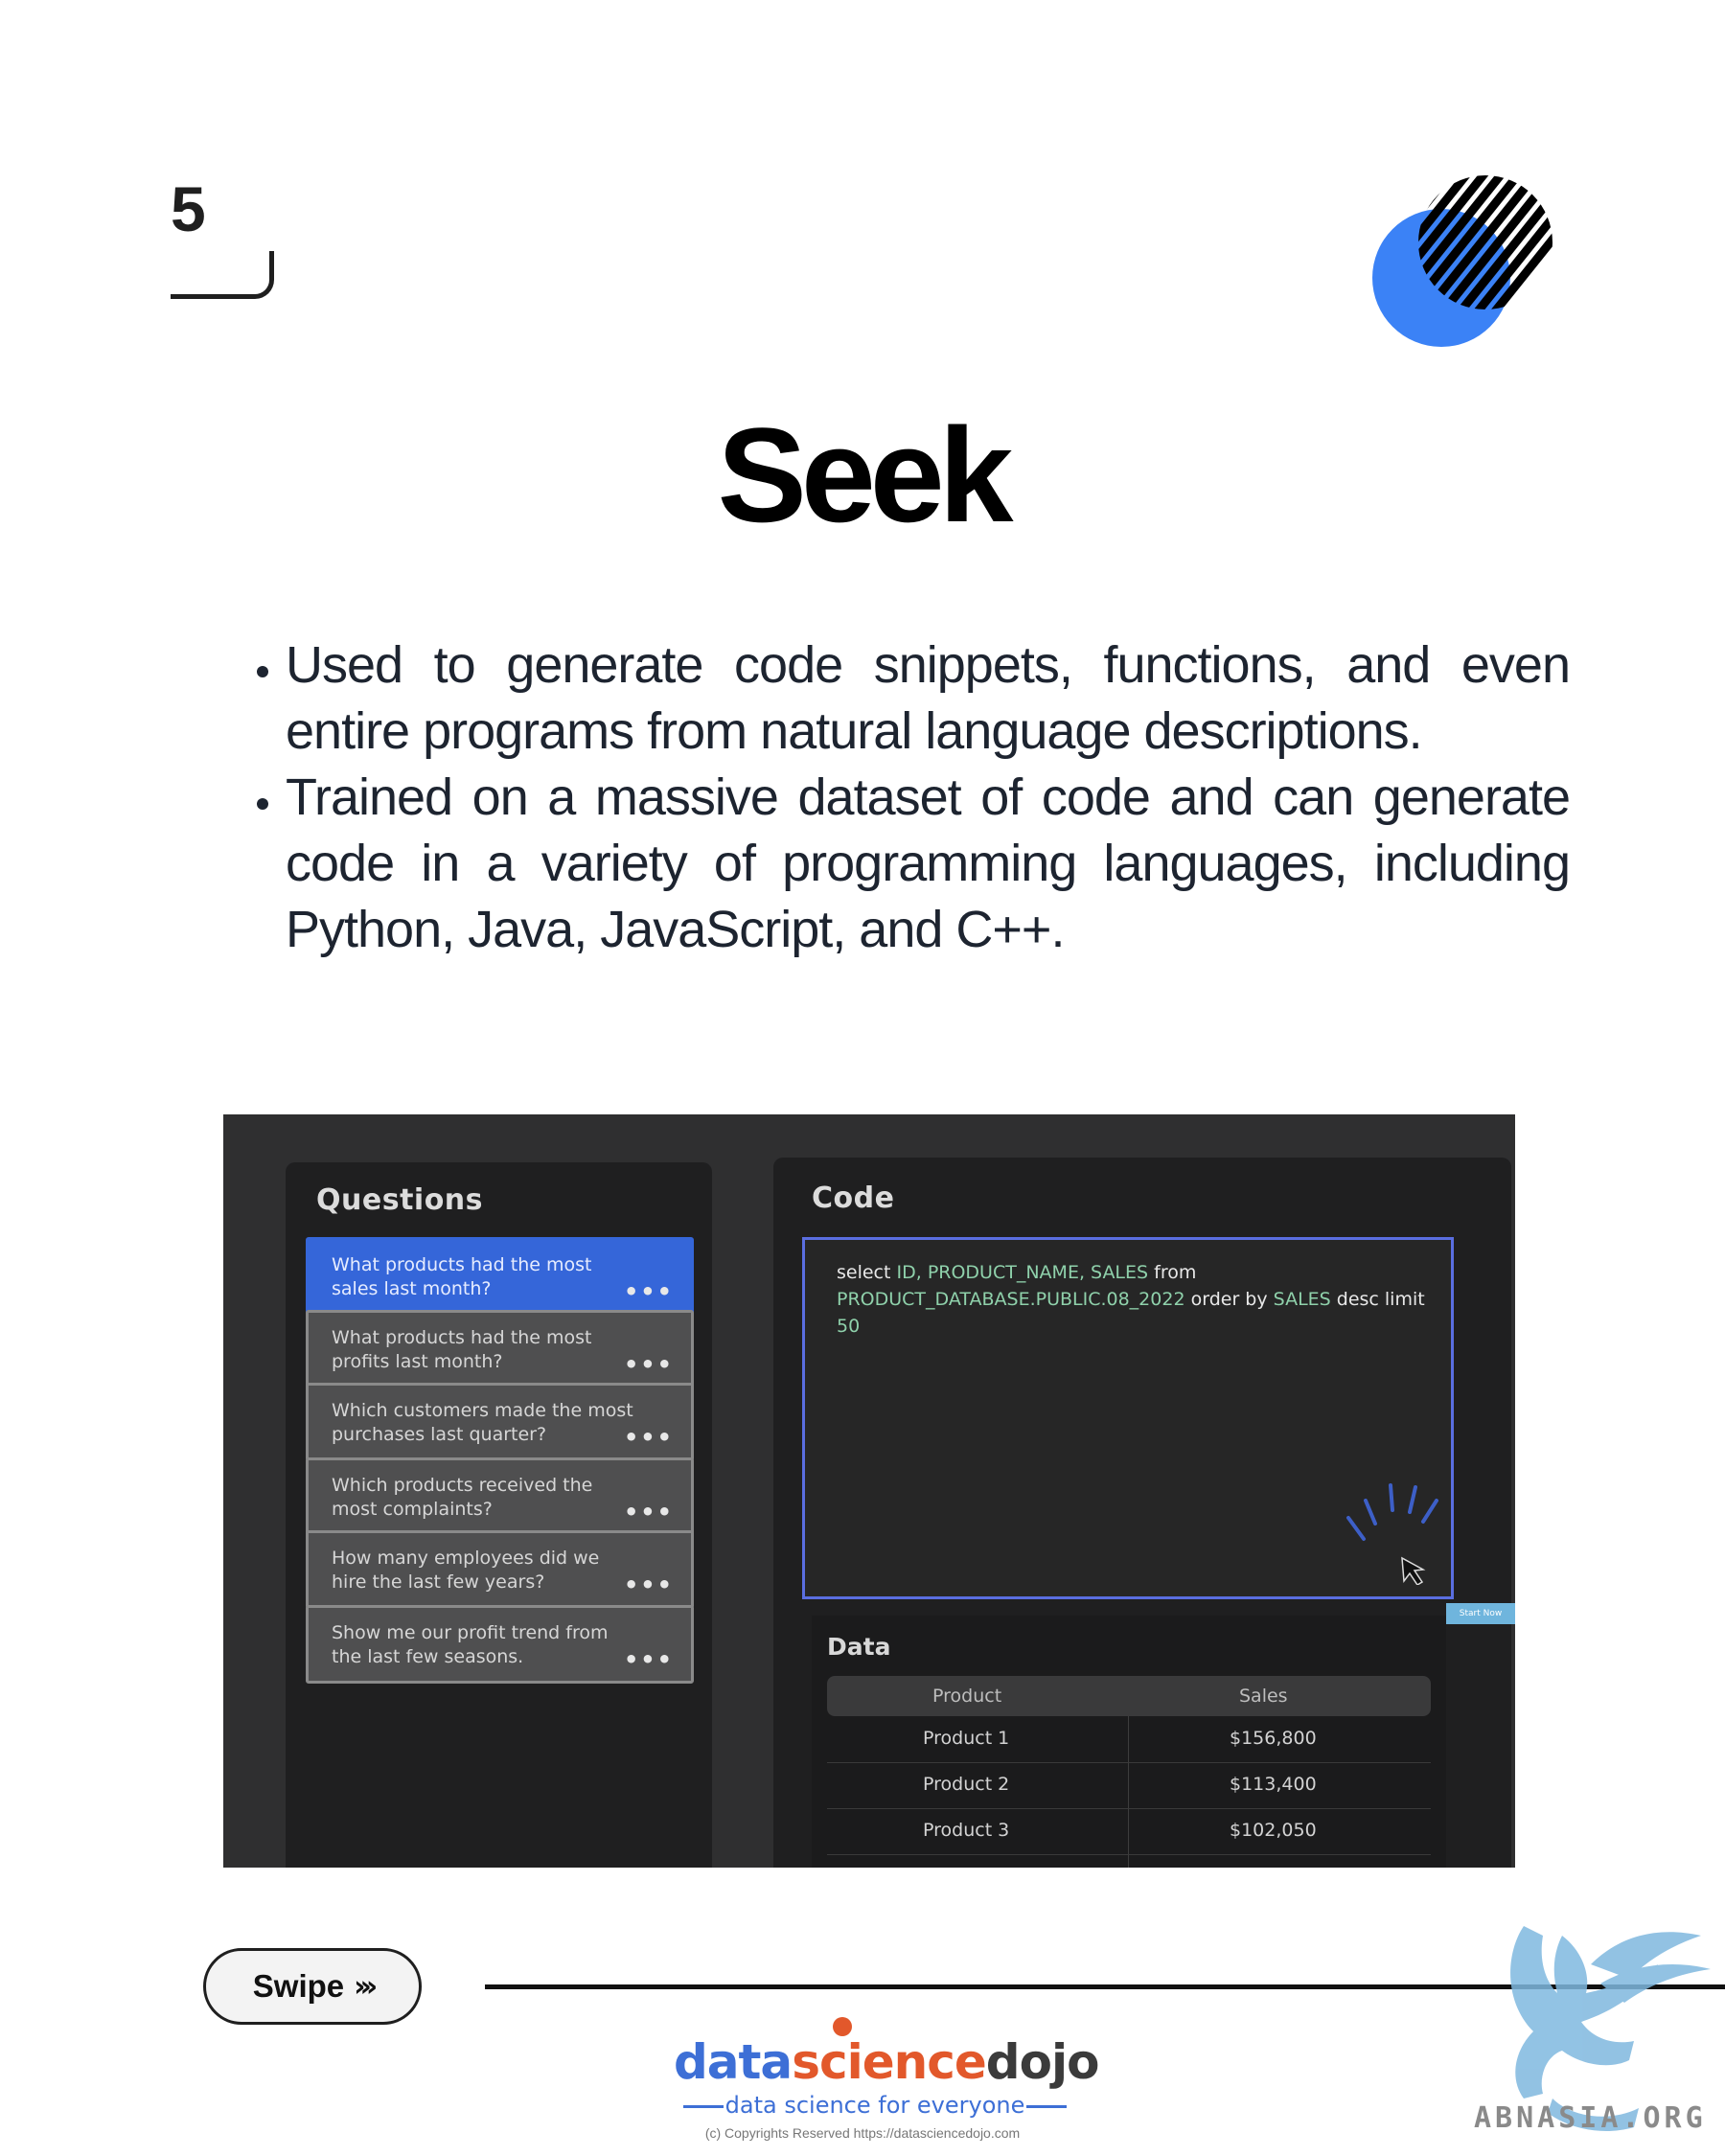  Describe the element at coordinates (966, 1784) in the screenshot. I see `table-cell: Product 2` at that location.